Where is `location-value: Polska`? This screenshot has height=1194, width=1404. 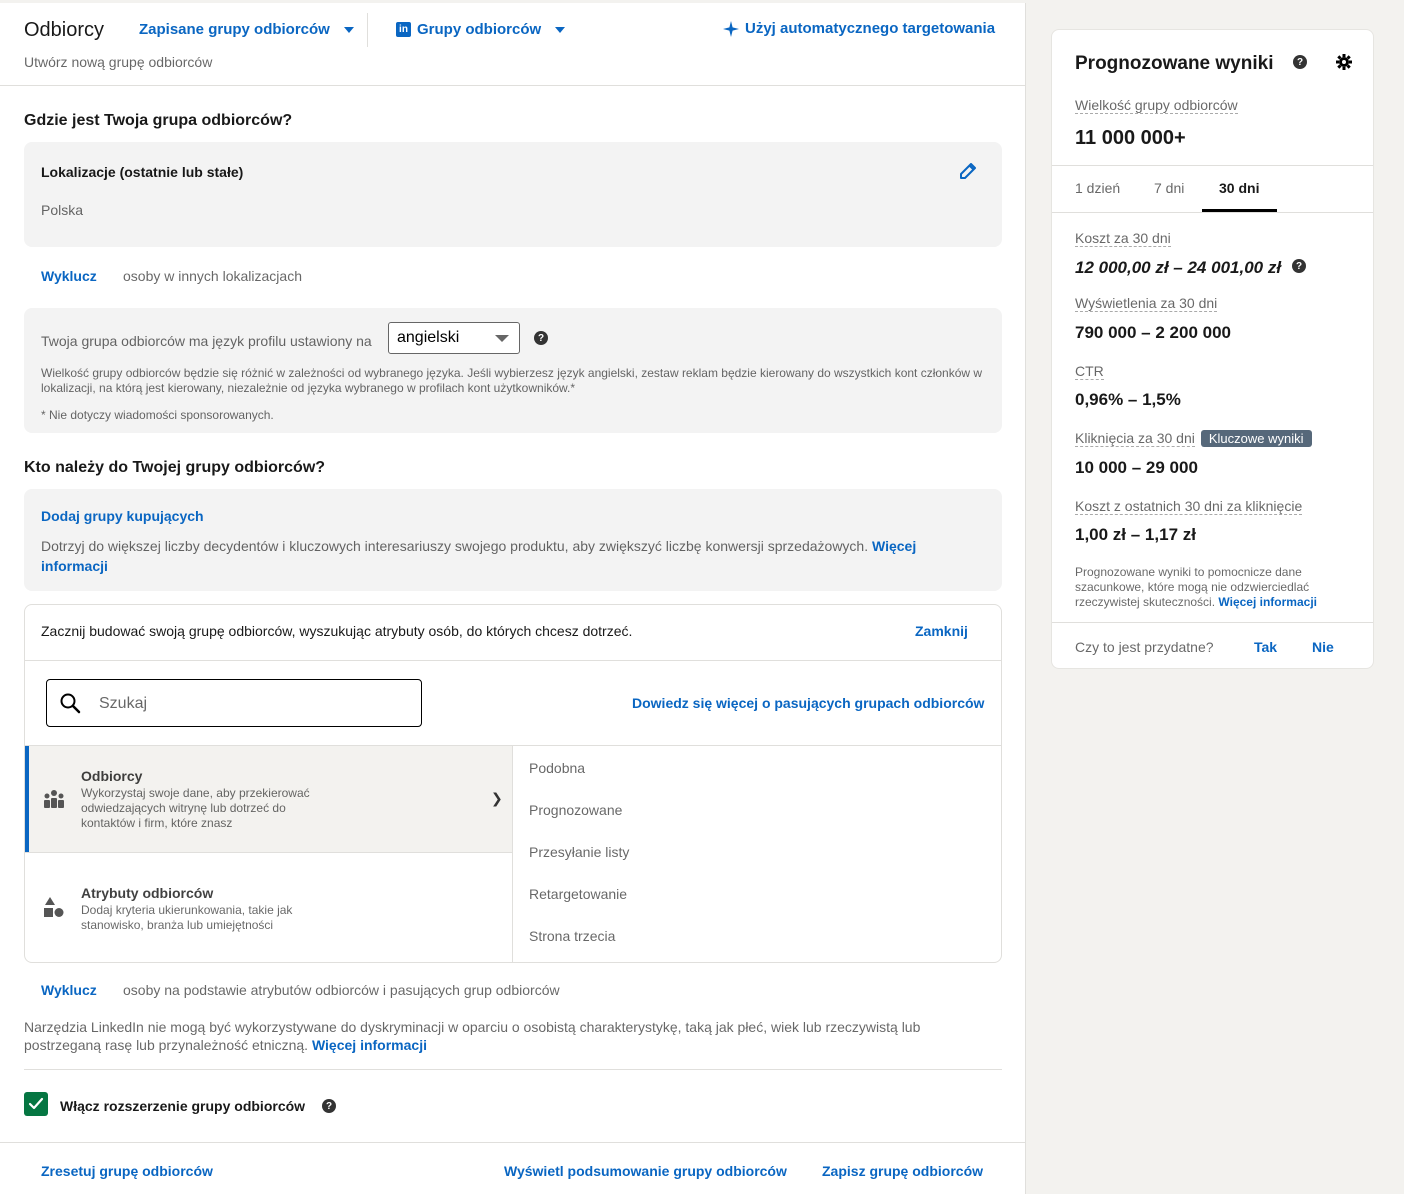 location-value: Polska is located at coordinates (62, 210).